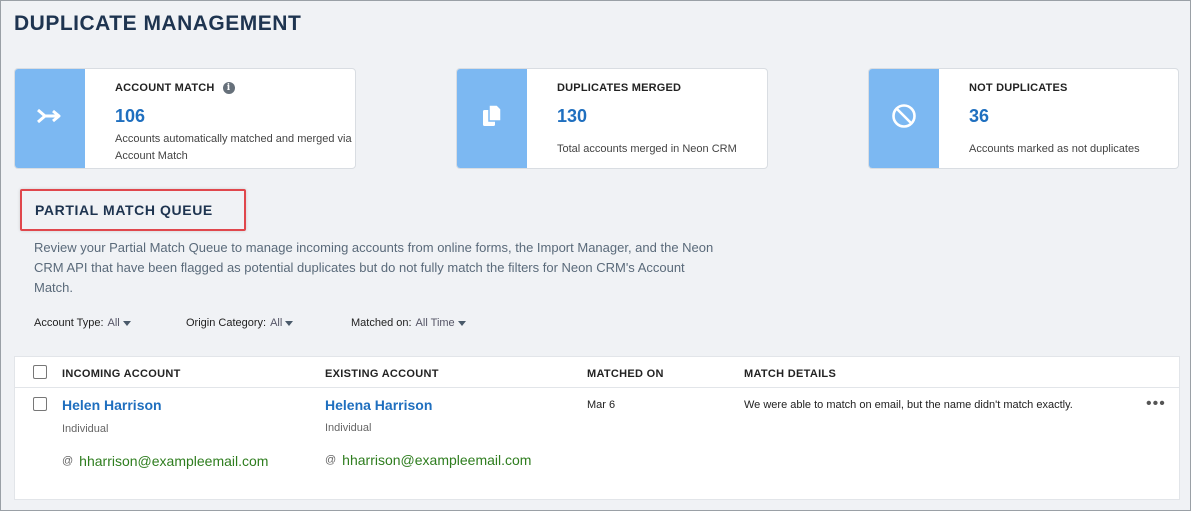  I want to click on row-checkbox, so click(40, 404).